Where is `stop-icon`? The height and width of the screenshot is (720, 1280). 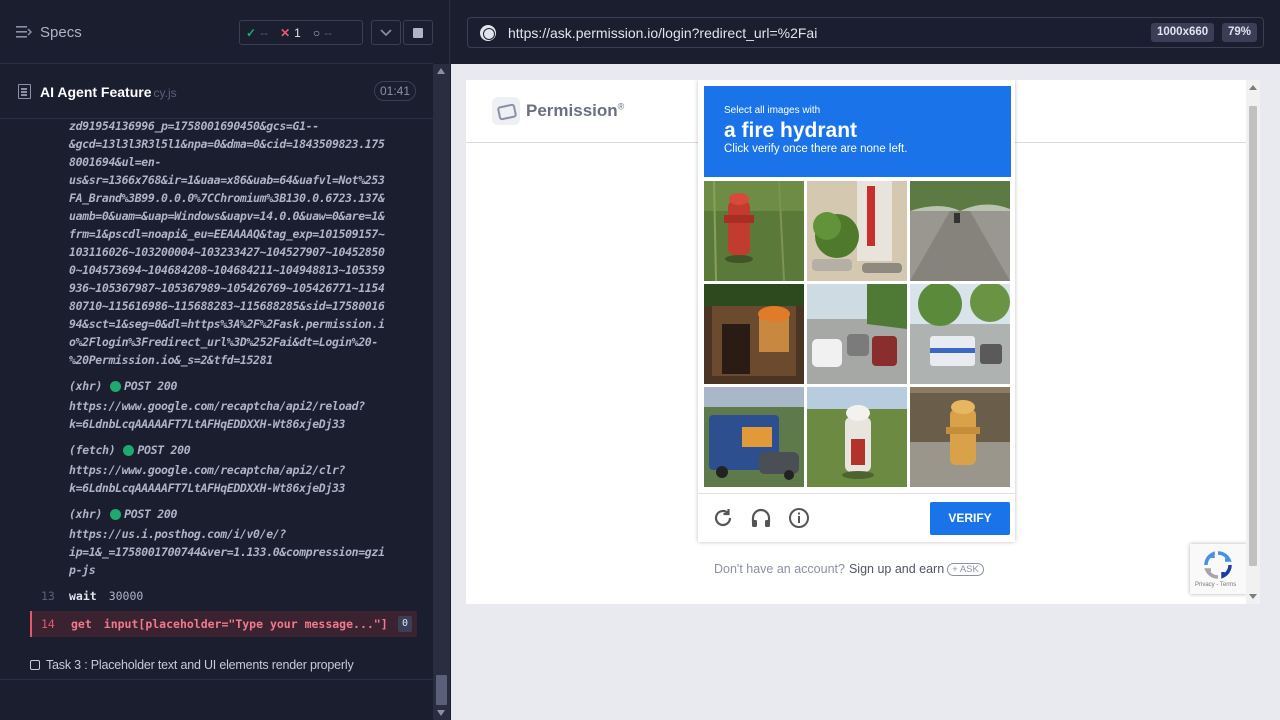
stop-icon is located at coordinates (418, 32).